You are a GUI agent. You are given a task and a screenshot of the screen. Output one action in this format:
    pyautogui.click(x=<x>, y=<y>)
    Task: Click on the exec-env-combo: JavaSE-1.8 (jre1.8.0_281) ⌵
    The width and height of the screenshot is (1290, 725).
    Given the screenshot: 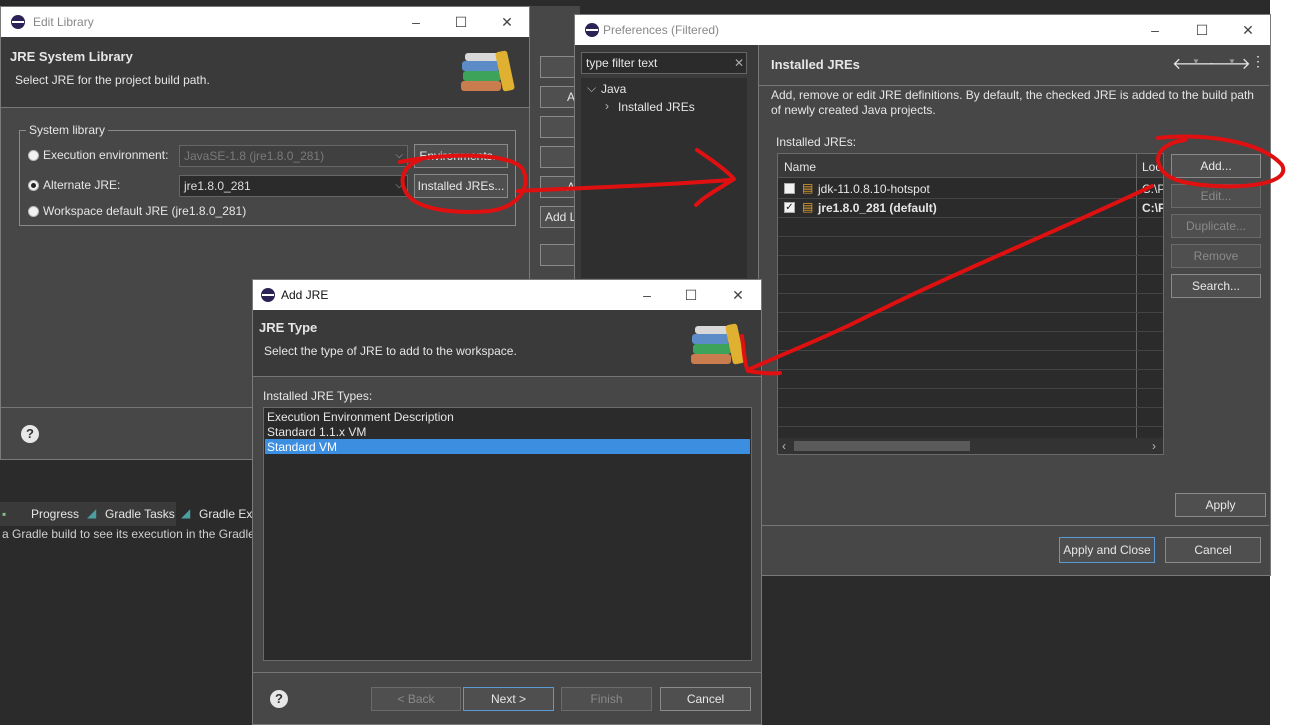 What is the action you would take?
    pyautogui.click(x=293, y=156)
    